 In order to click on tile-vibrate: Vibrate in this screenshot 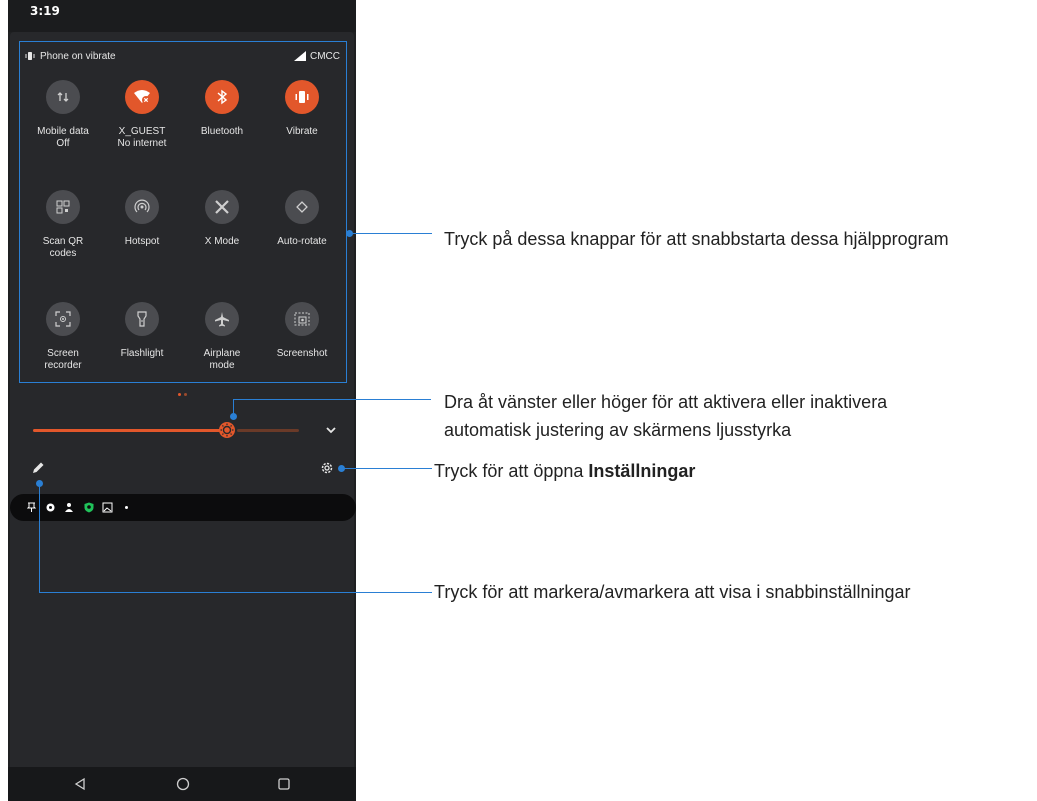, I will do `click(302, 109)`.